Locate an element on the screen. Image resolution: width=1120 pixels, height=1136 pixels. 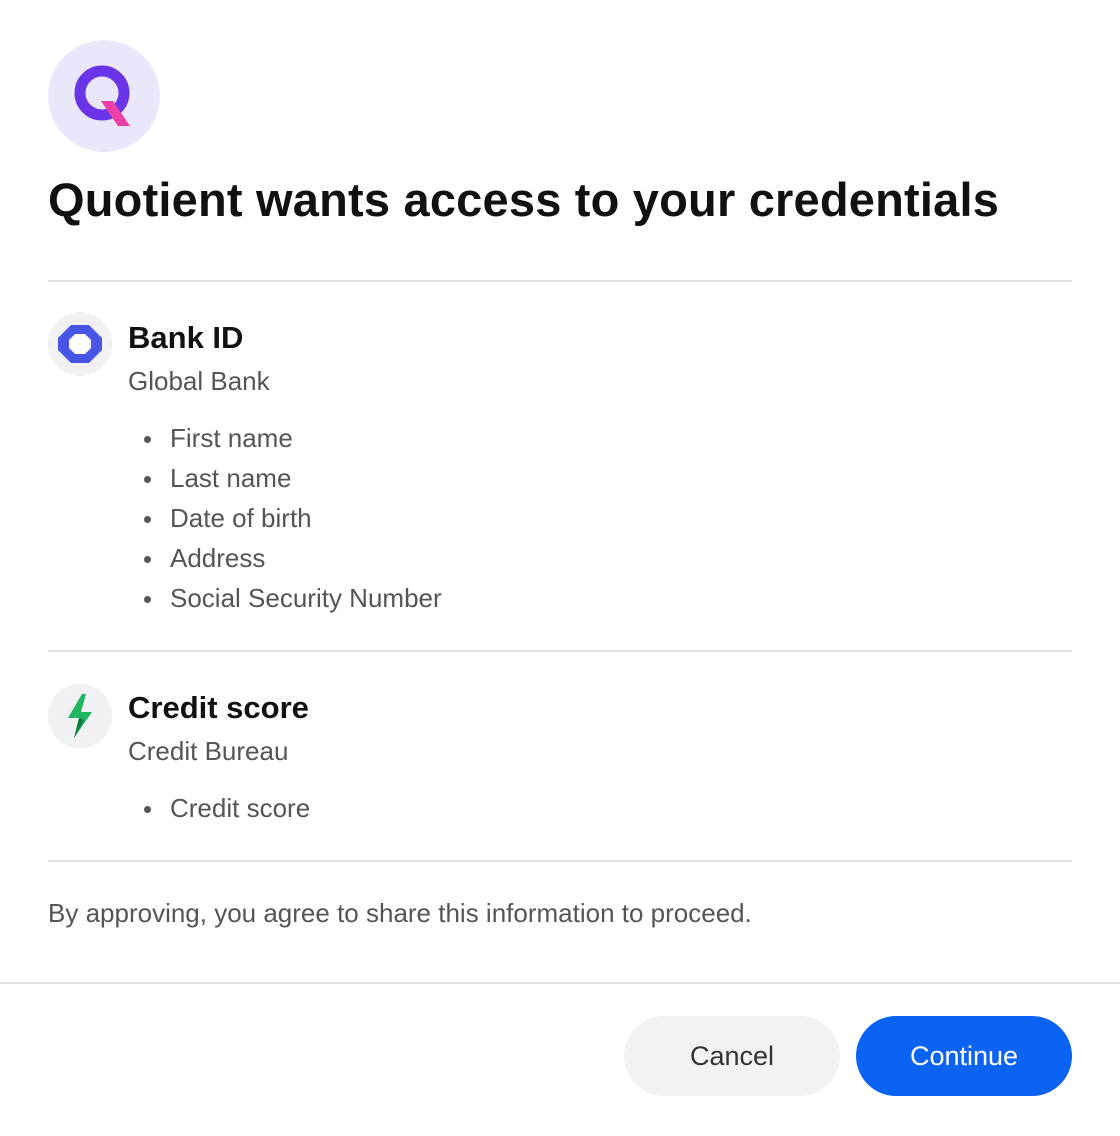
quotient-logo-icon is located at coordinates (104, 96).